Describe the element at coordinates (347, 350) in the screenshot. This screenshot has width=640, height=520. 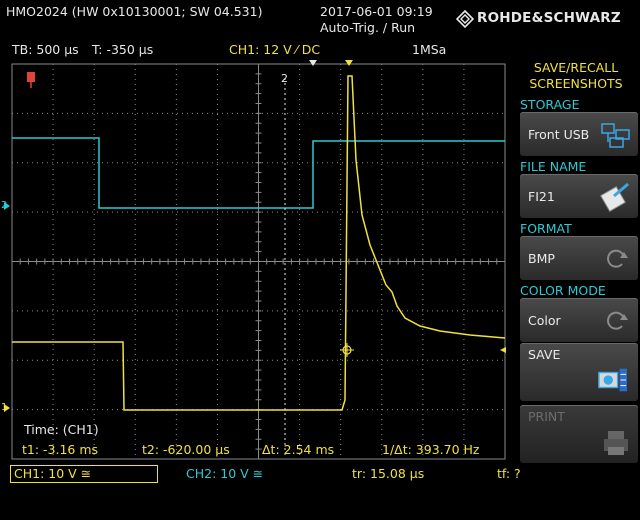
I see `cursor-crosshair-icon` at that location.